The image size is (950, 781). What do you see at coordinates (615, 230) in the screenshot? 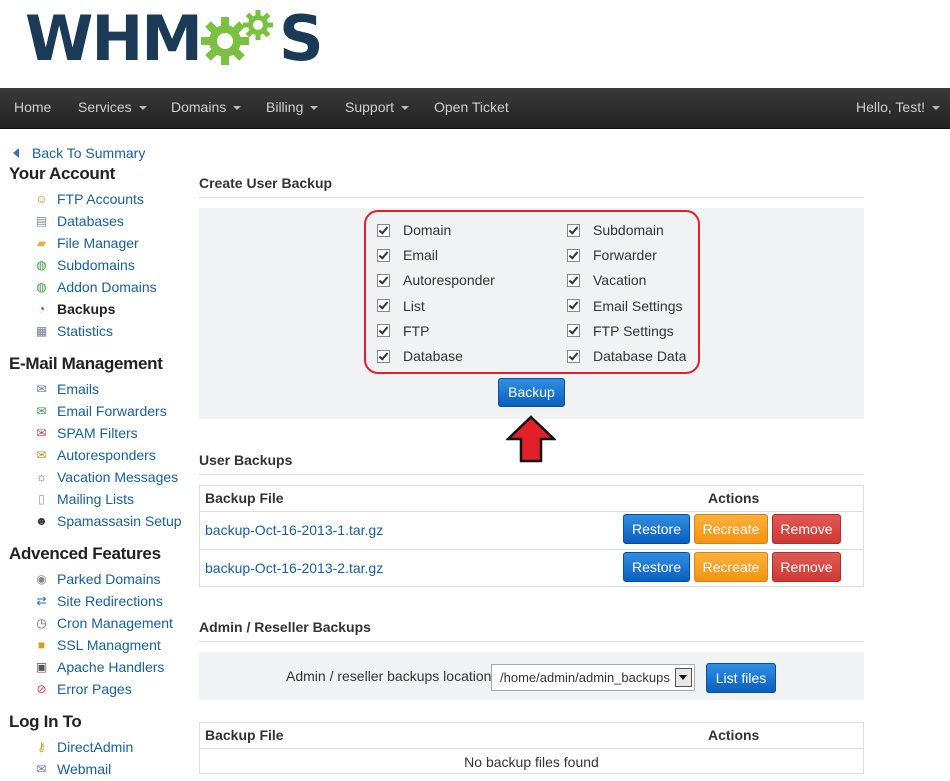
I see `backup-option-subdomain: Subdomain` at bounding box center [615, 230].